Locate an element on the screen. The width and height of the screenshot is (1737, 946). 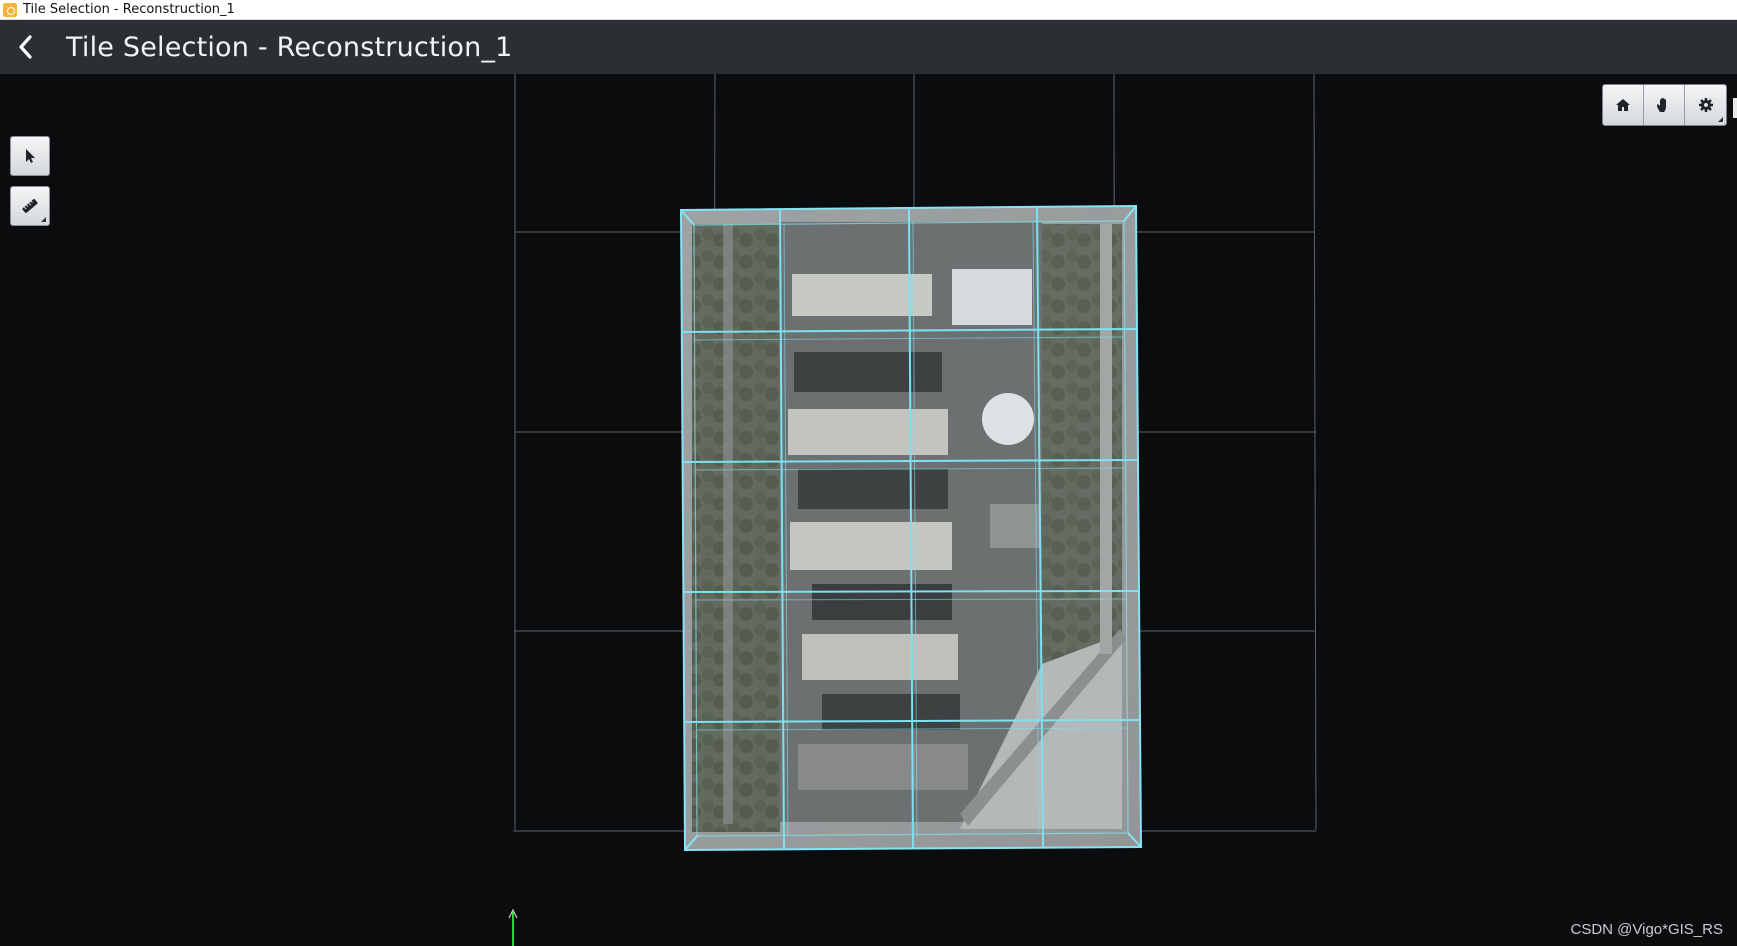
pan-button is located at coordinates (1664, 105).